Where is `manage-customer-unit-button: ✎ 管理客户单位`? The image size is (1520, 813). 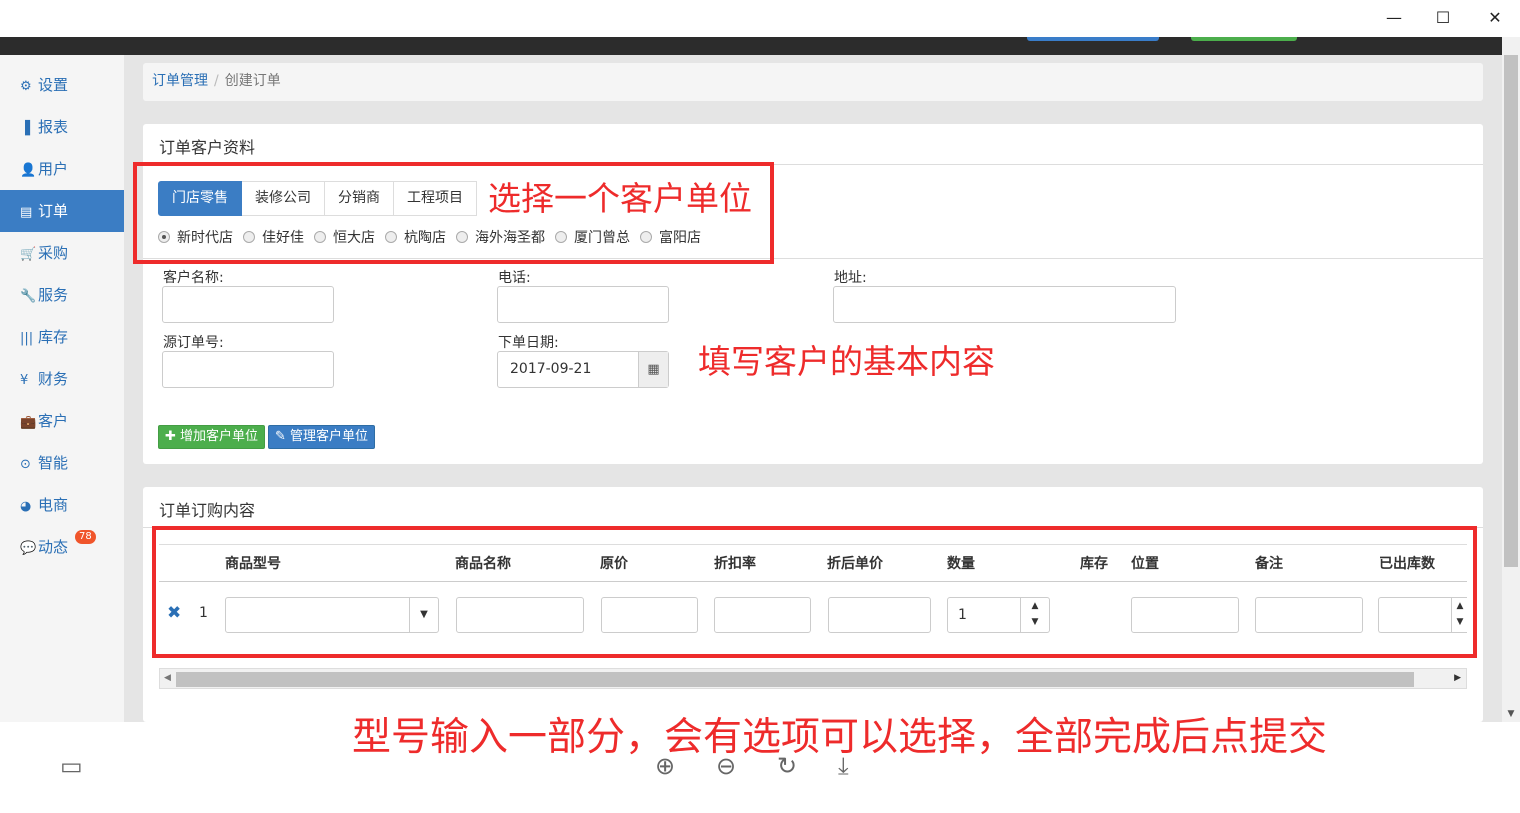
manage-customer-unit-button: ✎ 管理客户单位 is located at coordinates (322, 437).